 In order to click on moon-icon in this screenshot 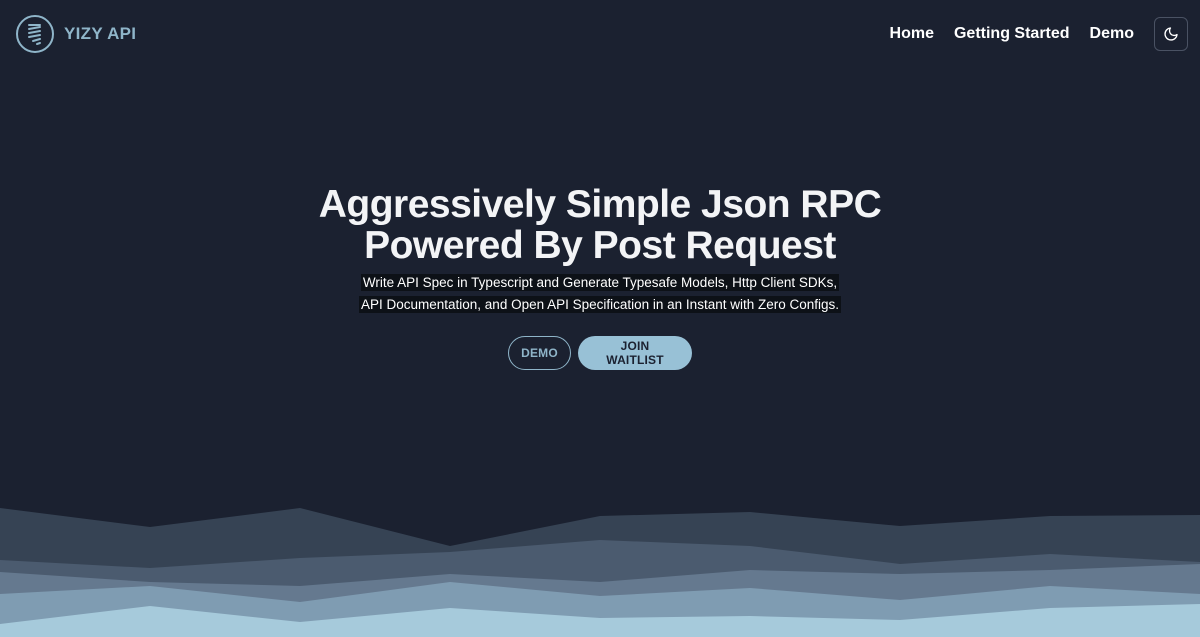, I will do `click(1171, 34)`.